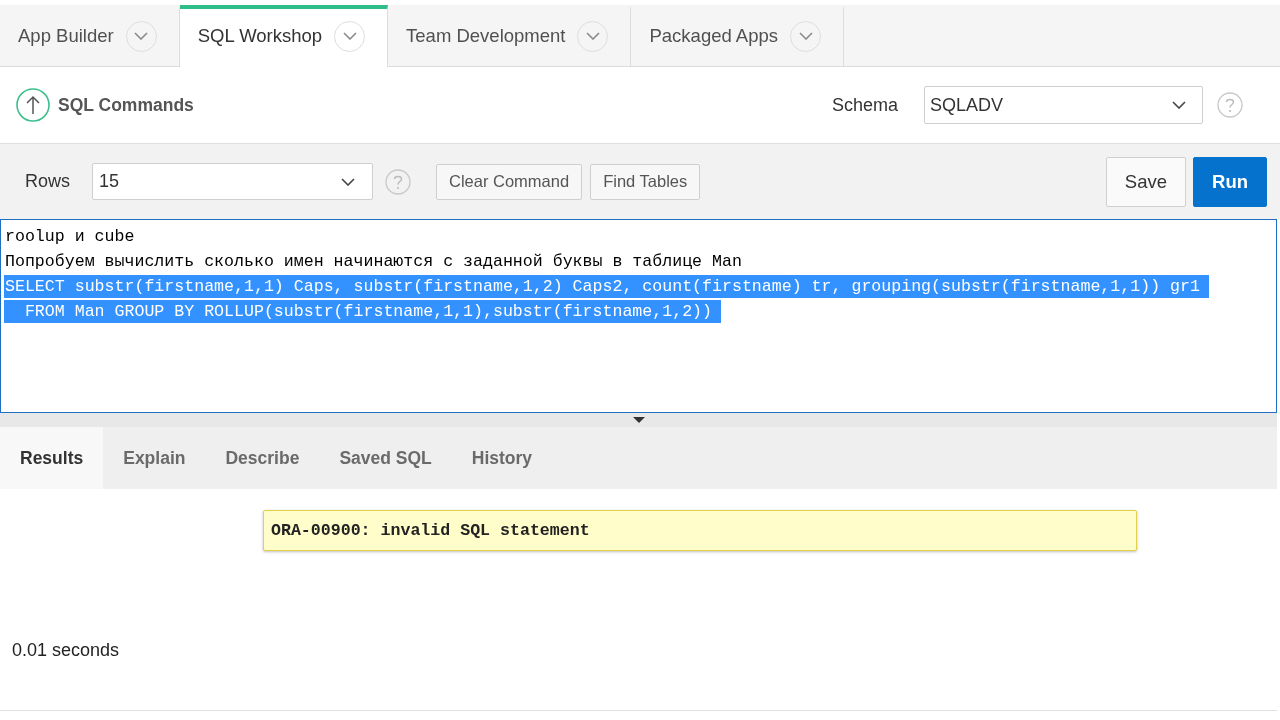 The width and height of the screenshot is (1280, 720). I want to click on code-line: Попробуем вычислить сколько имен начинаются с заданной буквы в таблице Man, so click(373, 262).